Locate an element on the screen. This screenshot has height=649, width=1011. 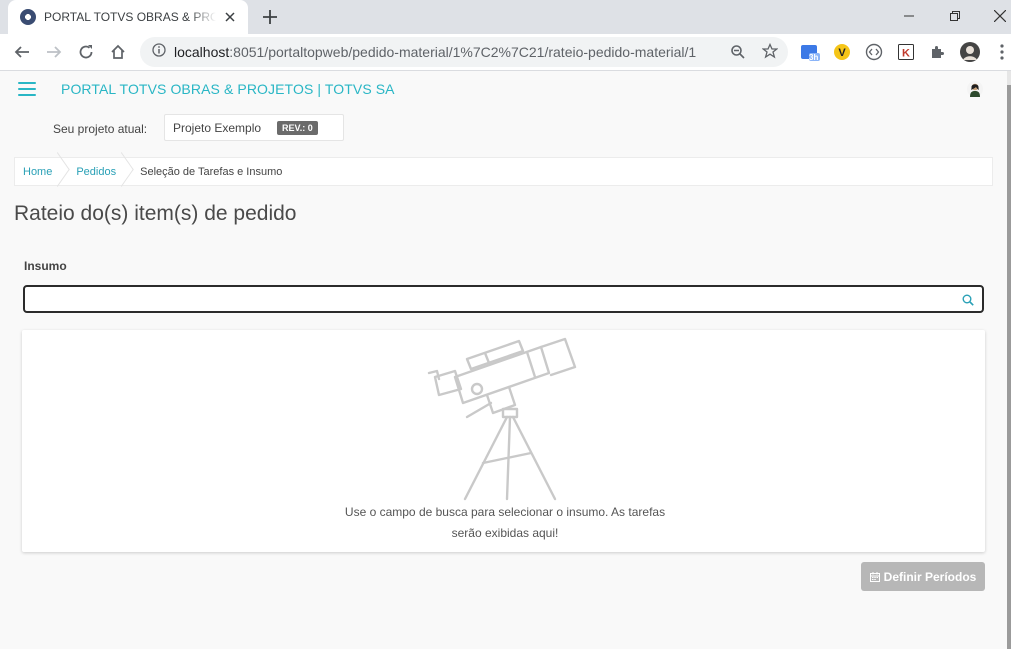
extension-v-icon: V is located at coordinates (842, 52).